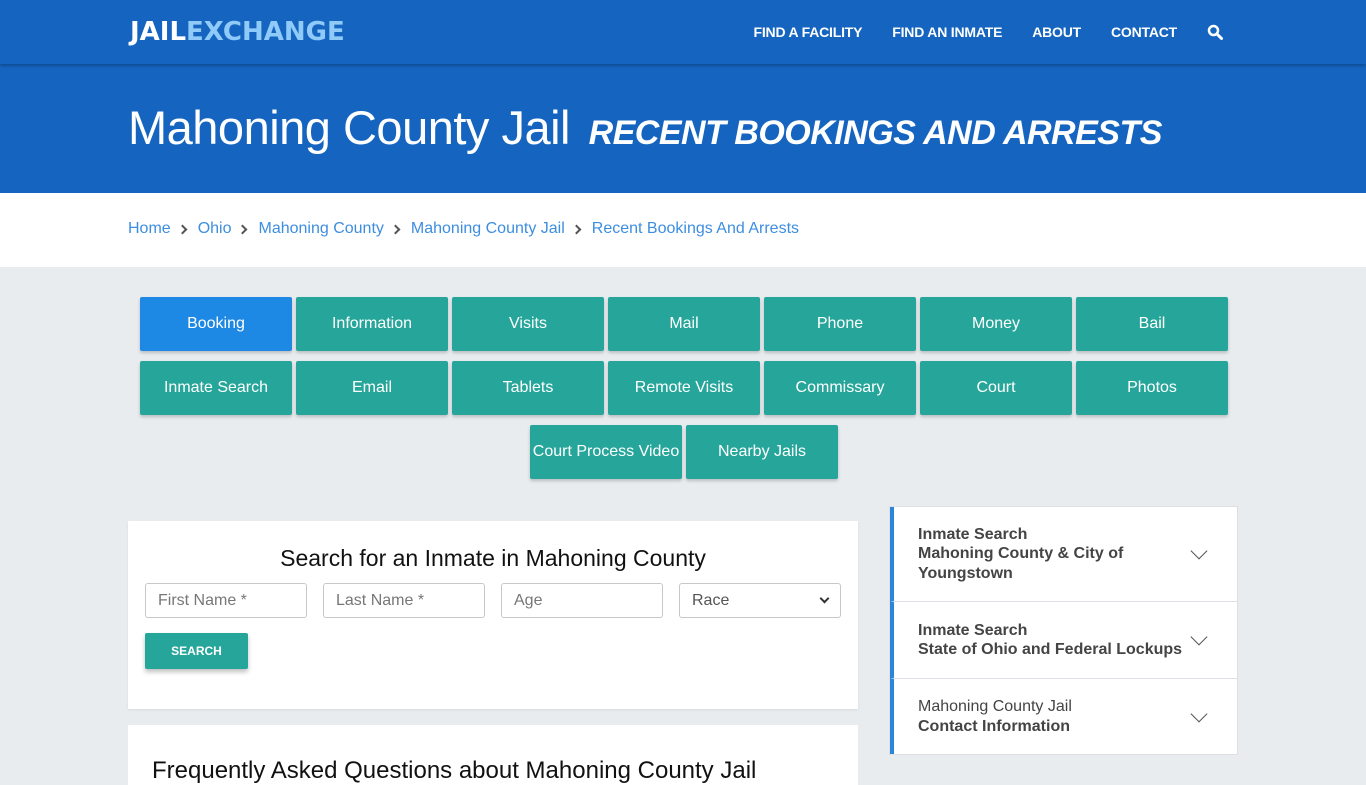  I want to click on breadcrumb-county: Mahoning County, so click(320, 229).